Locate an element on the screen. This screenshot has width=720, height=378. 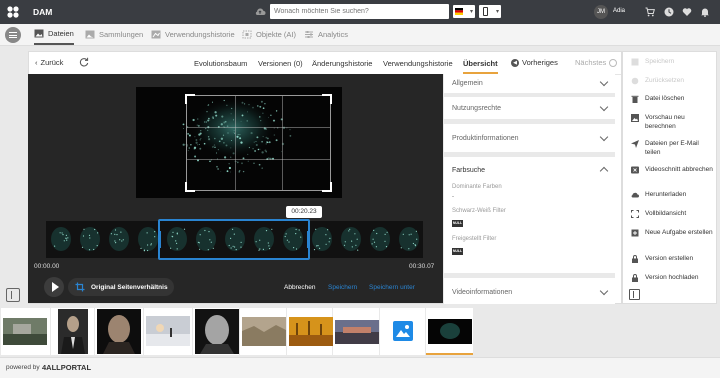
fullscreen-icon is located at coordinates (635, 214).